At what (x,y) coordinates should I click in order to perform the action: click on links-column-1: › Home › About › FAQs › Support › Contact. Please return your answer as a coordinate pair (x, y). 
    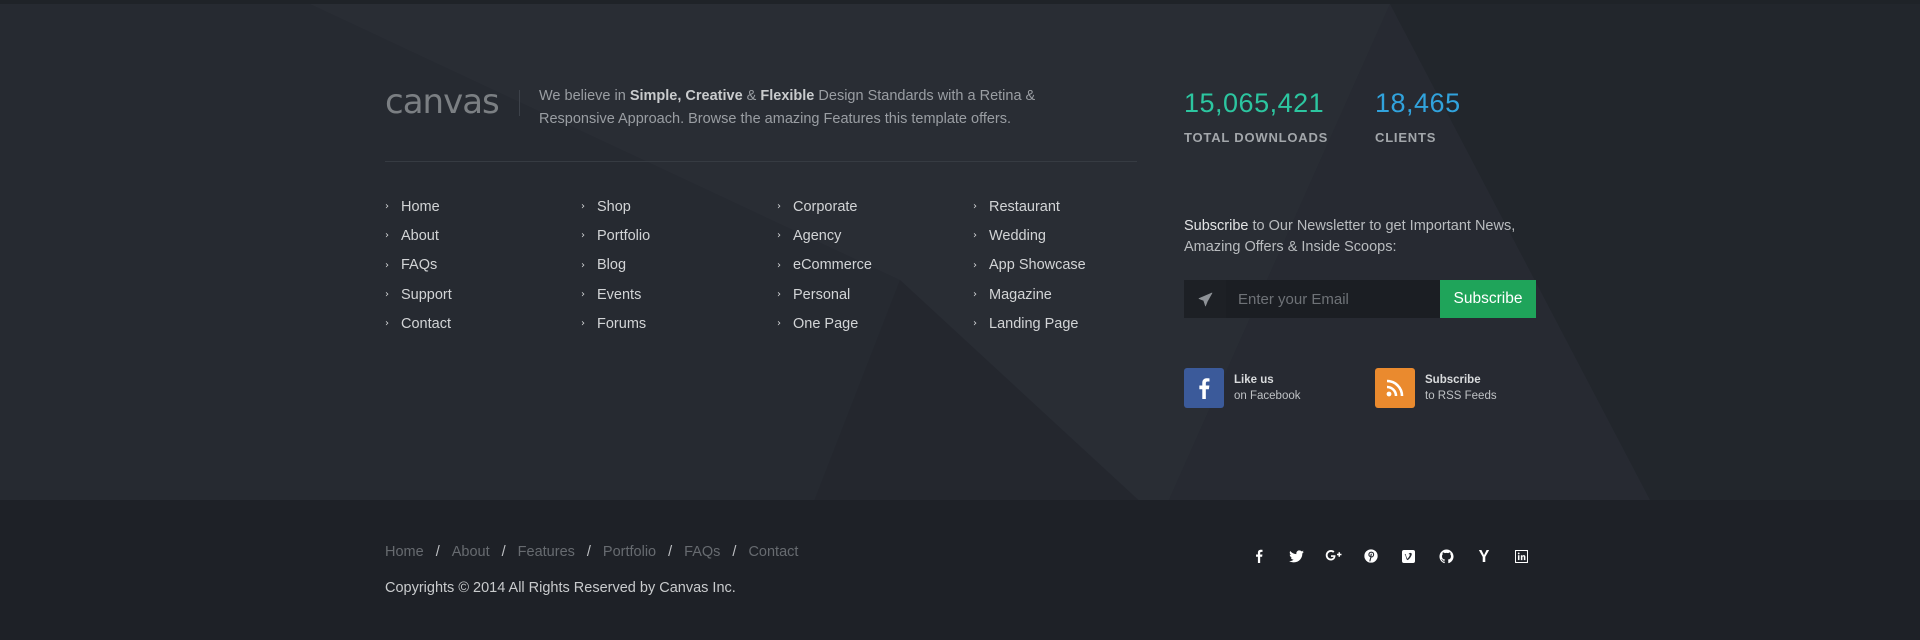
    Looking at the image, I should click on (418, 265).